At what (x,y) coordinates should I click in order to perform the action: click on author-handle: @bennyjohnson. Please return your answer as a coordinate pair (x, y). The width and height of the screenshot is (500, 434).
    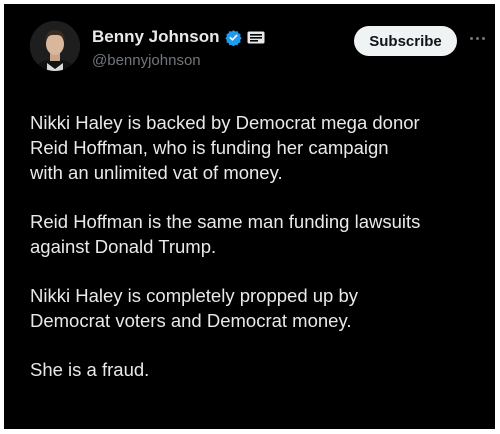
    Looking at the image, I should click on (146, 60).